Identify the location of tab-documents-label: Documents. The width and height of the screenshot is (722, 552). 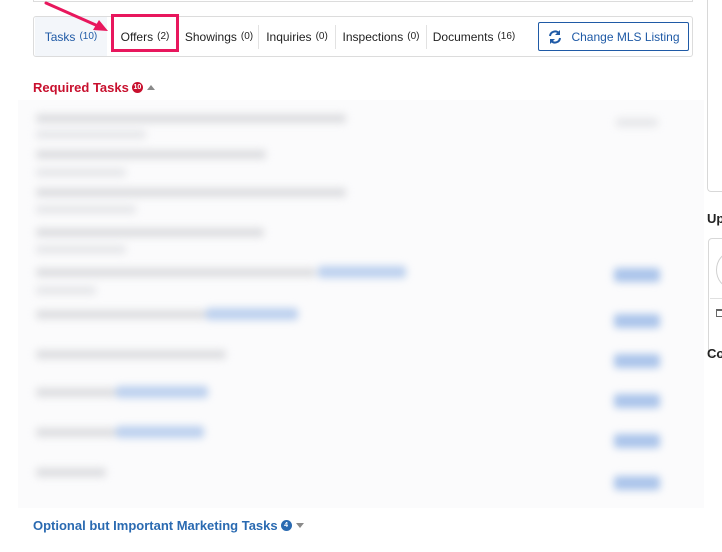
(463, 36).